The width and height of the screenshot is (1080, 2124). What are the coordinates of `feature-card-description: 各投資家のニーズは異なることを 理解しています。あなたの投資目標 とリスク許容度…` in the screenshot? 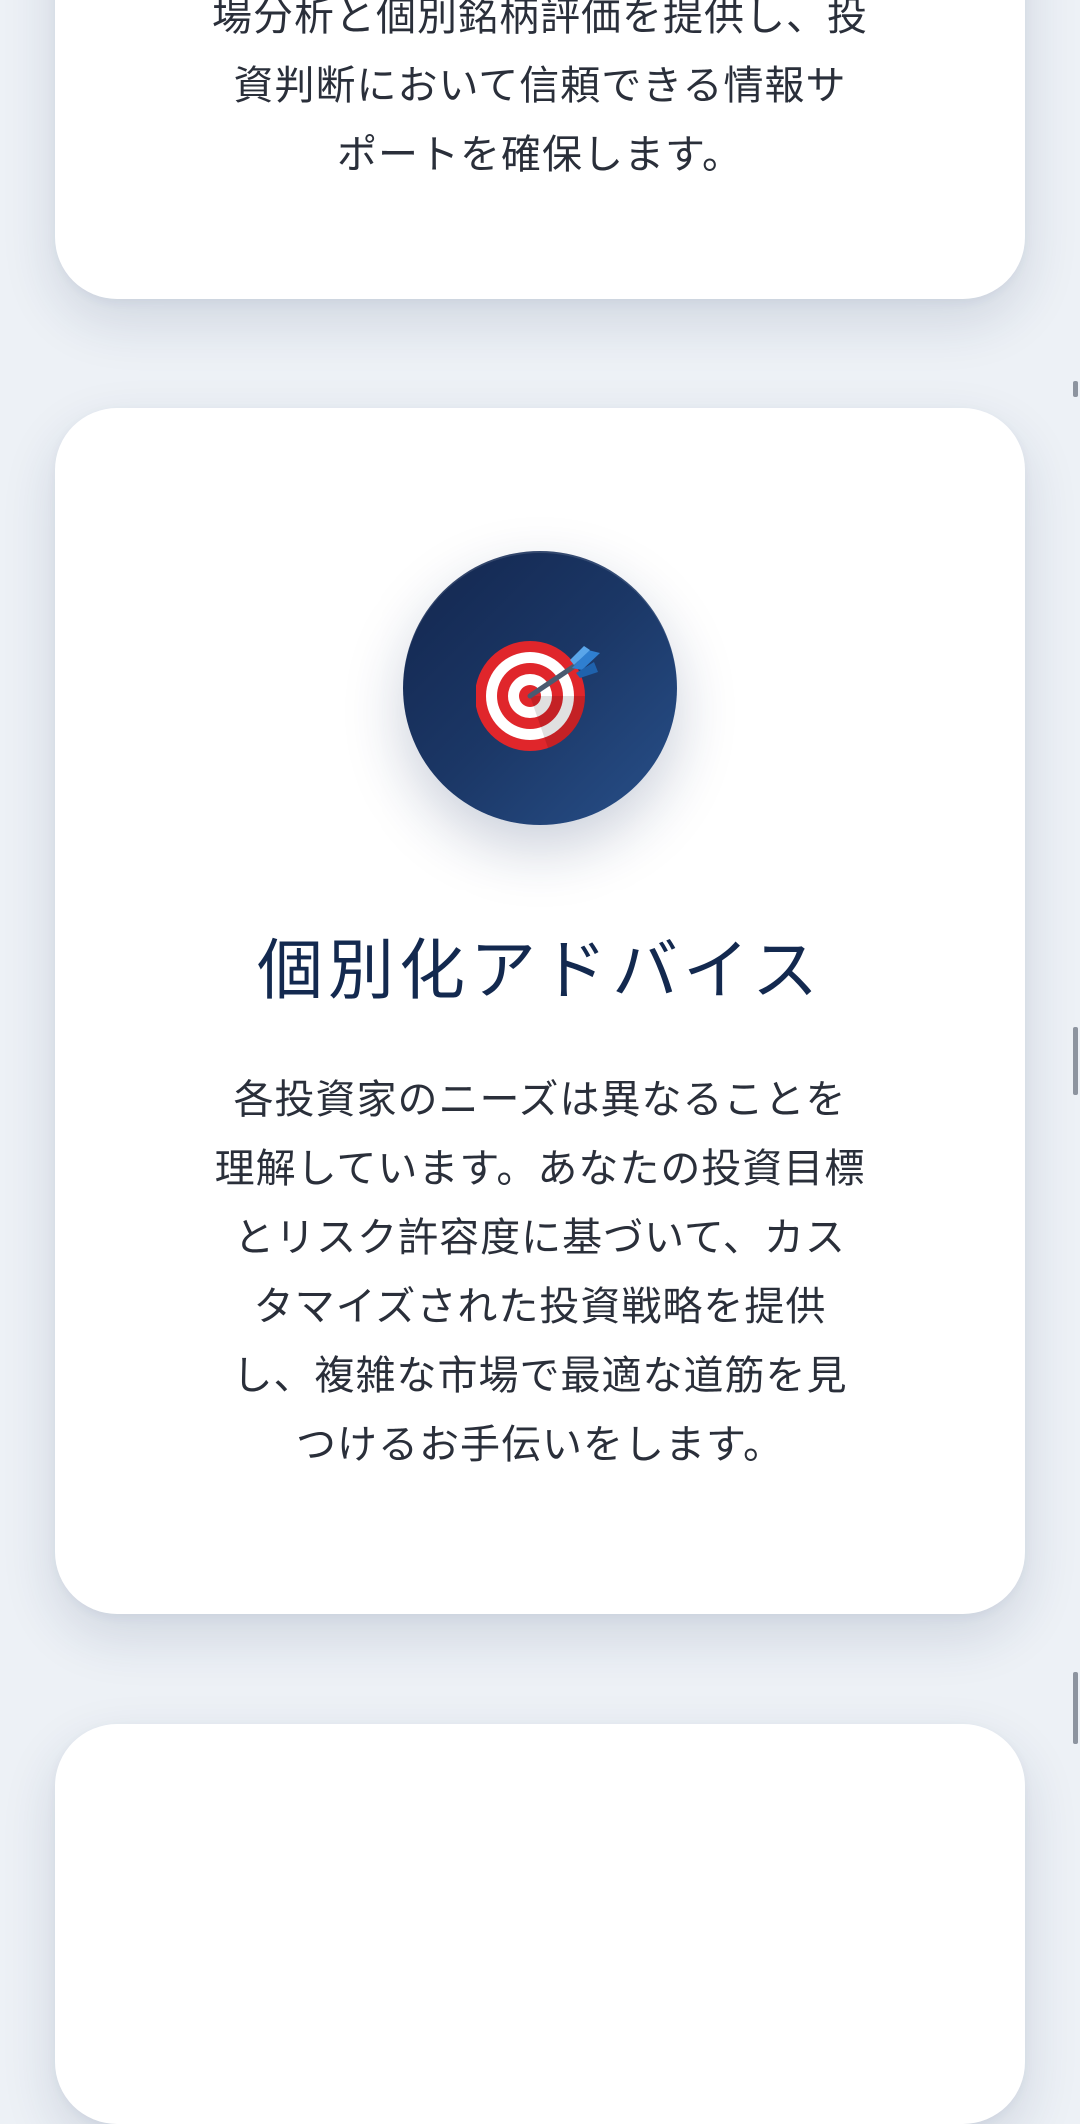 It's located at (540, 1273).